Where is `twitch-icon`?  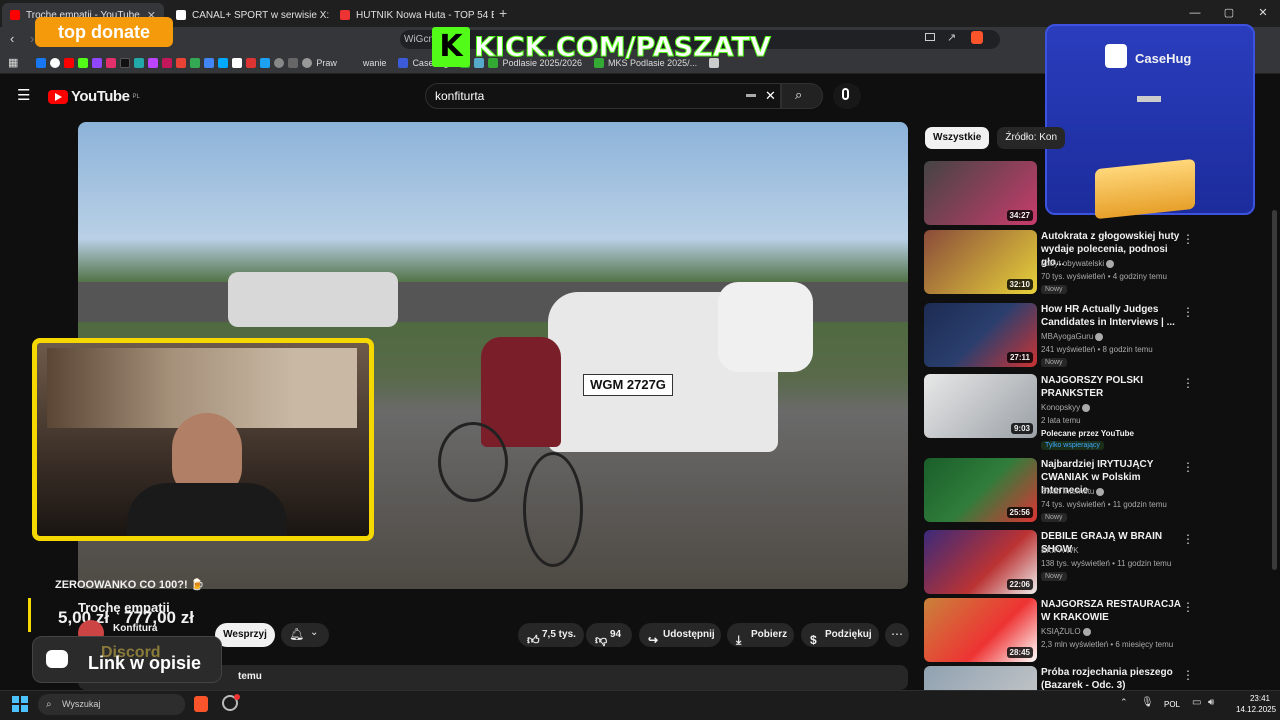
twitch-icon is located at coordinates (97, 62).